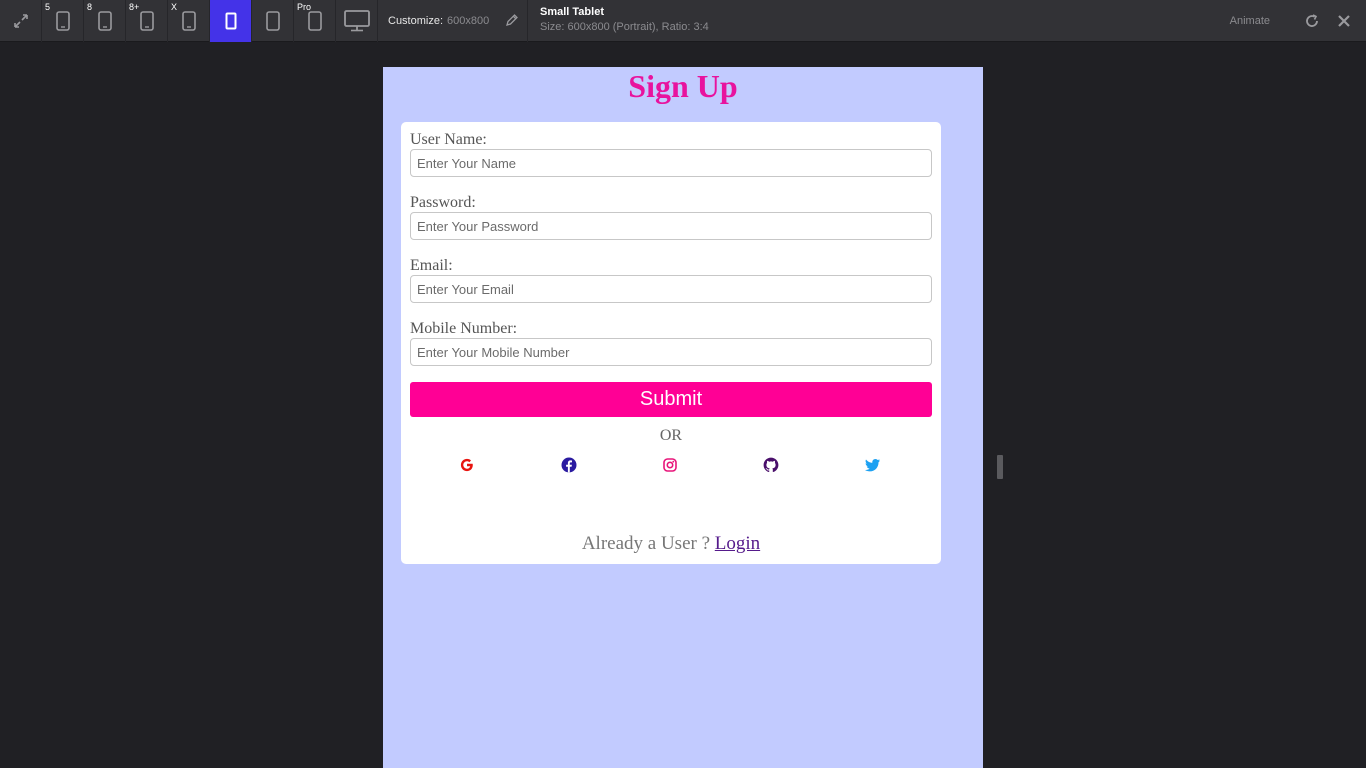  I want to click on device-tablet-button, so click(273, 21).